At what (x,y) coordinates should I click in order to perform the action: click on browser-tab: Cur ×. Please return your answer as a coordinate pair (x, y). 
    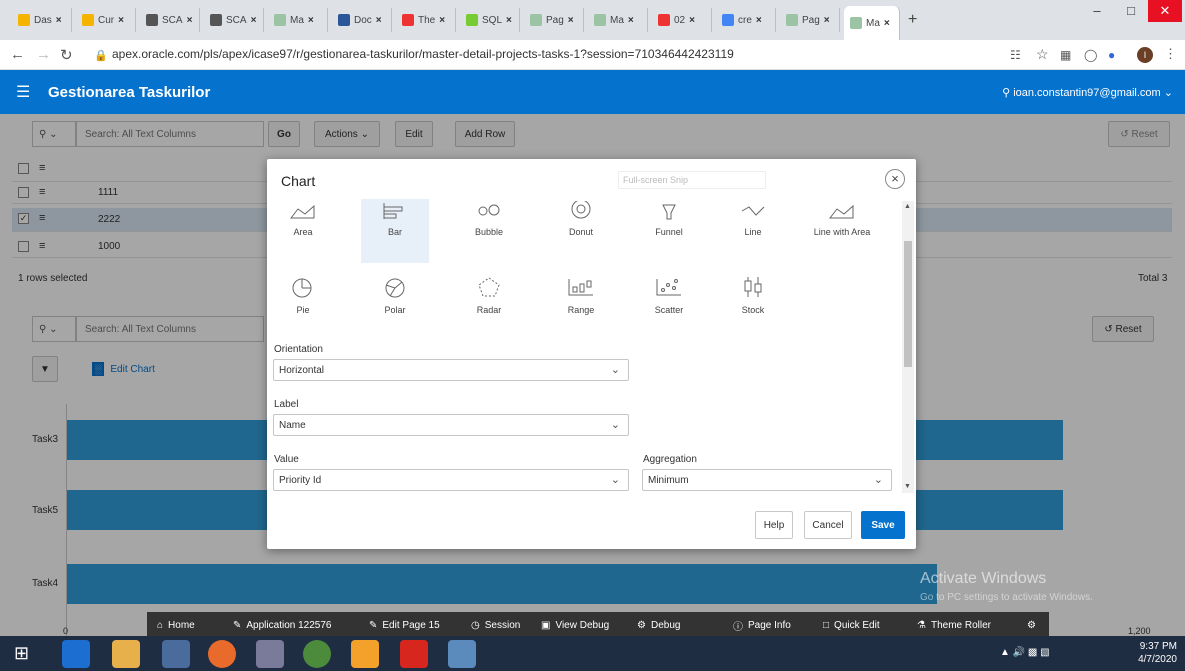
    Looking at the image, I should click on (106, 20).